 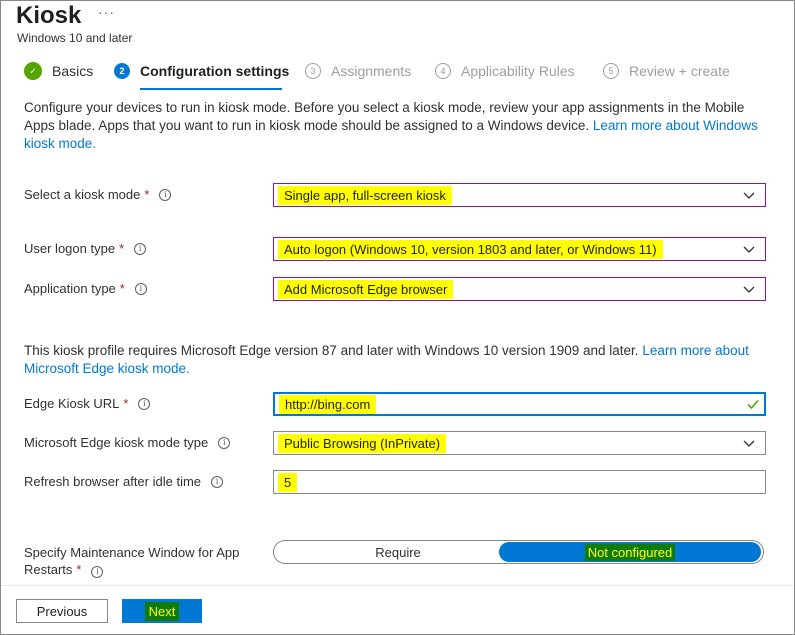 What do you see at coordinates (62, 611) in the screenshot?
I see `previous-button: Previous` at bounding box center [62, 611].